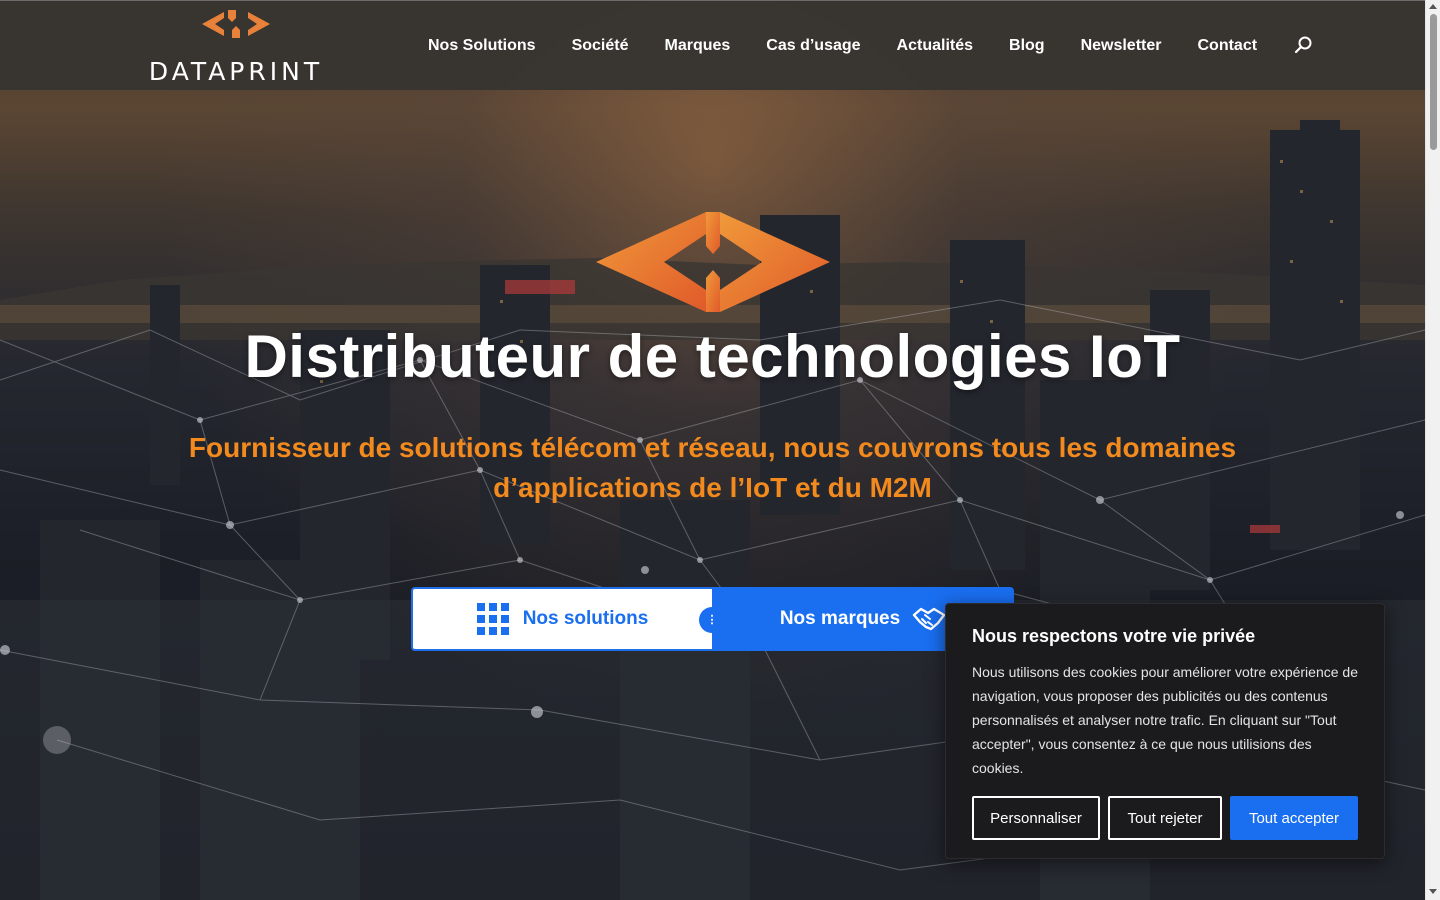 The width and height of the screenshot is (1440, 900). What do you see at coordinates (813, 46) in the screenshot?
I see `nav-item-cas-usage: Cas d’usage` at bounding box center [813, 46].